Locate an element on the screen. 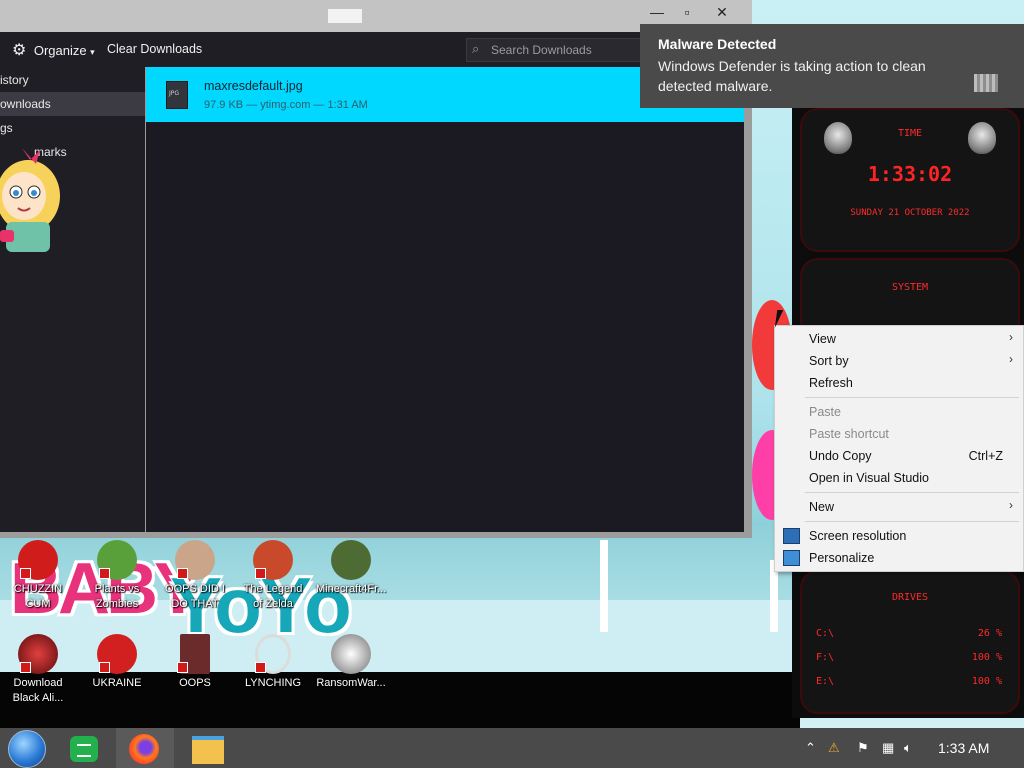  maximize-button: ▫ is located at coordinates (687, 12).